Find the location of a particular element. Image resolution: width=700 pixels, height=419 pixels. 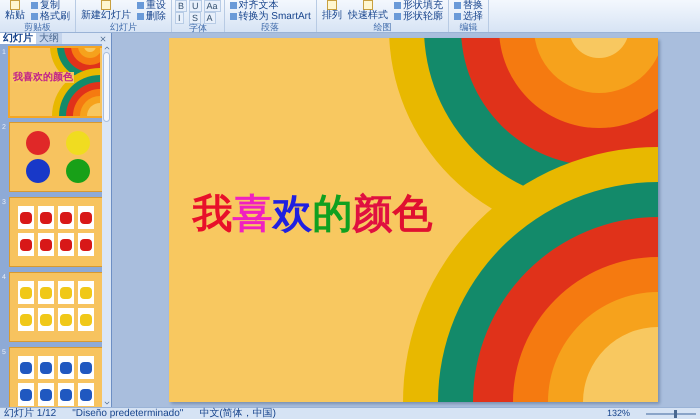

slide-thumbnail: 我喜欢的颜色 is located at coordinates (56, 82).